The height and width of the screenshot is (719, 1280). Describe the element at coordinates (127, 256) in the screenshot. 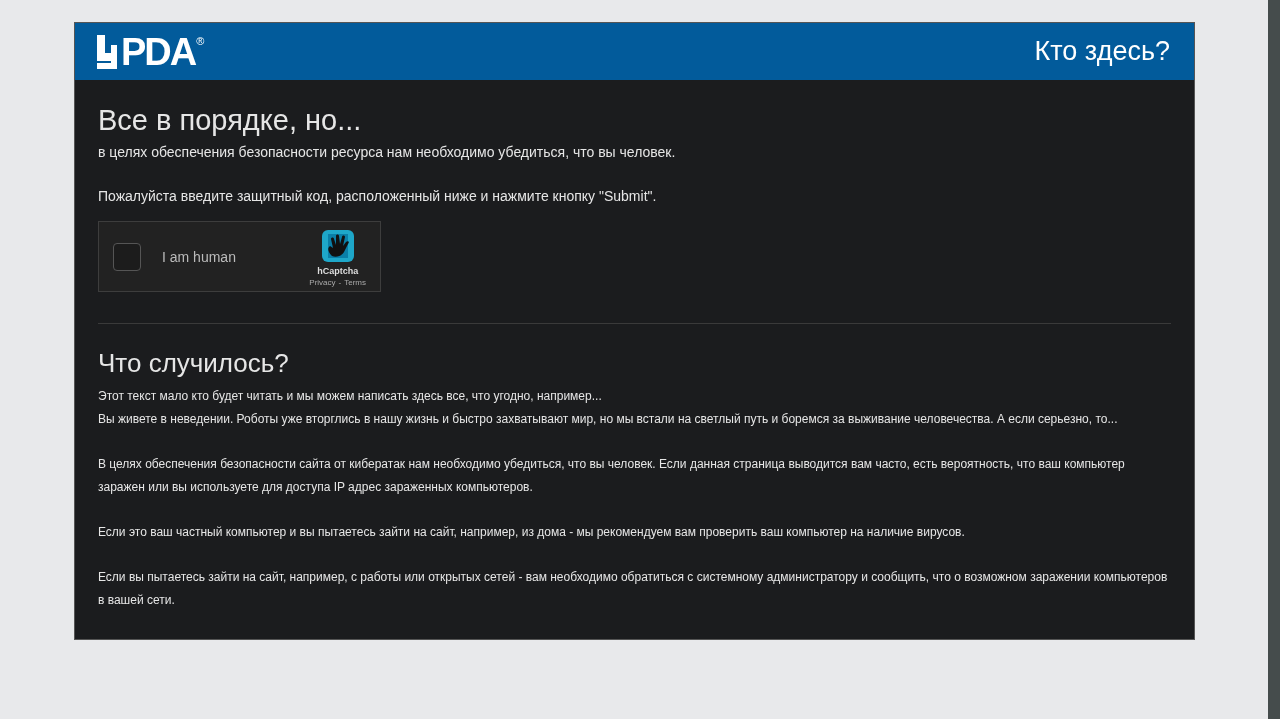

I see `captcha-checkbox` at that location.